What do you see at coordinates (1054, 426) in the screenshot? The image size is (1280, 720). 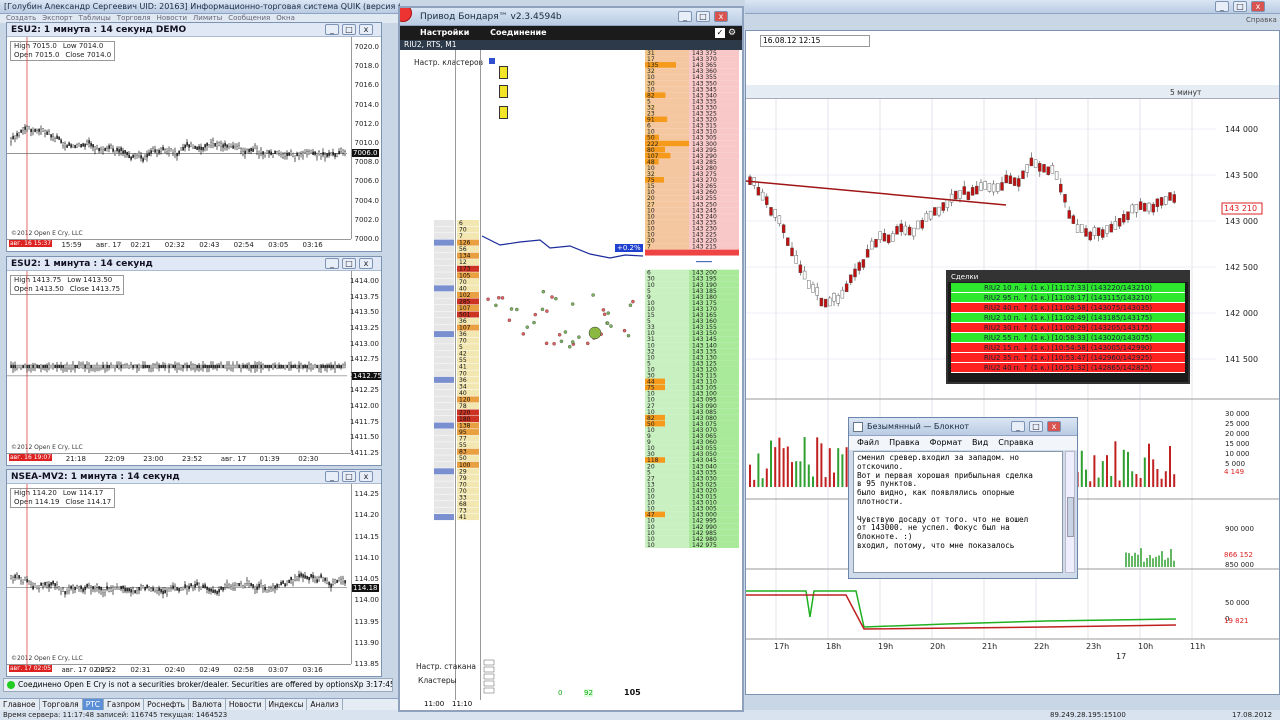 I see `notepad-close: x` at bounding box center [1054, 426].